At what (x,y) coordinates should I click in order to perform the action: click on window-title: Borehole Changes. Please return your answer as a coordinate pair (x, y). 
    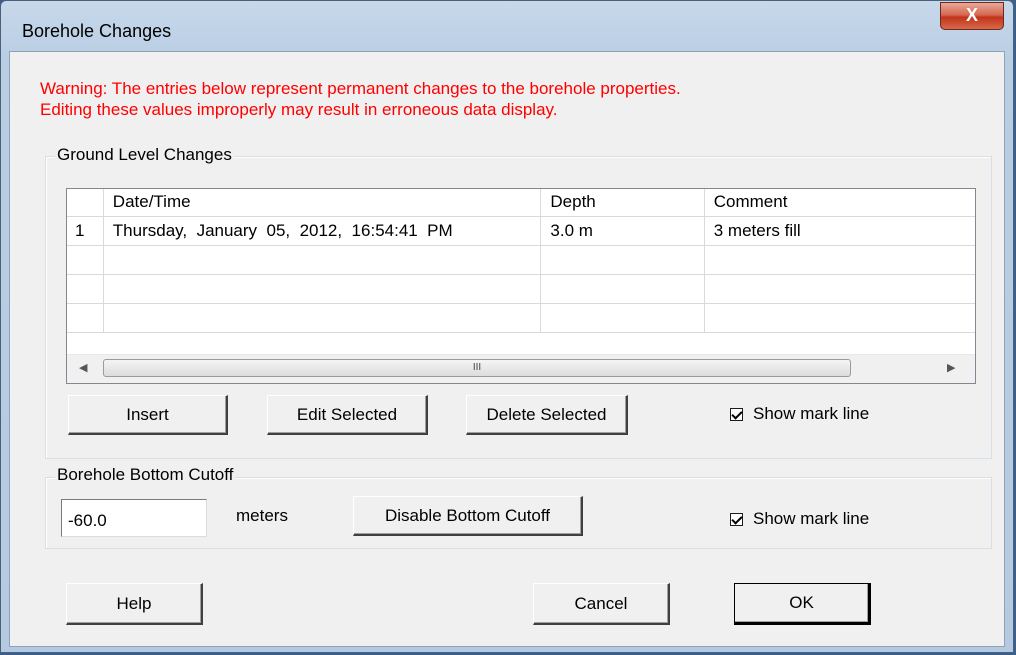
    Looking at the image, I should click on (97, 31).